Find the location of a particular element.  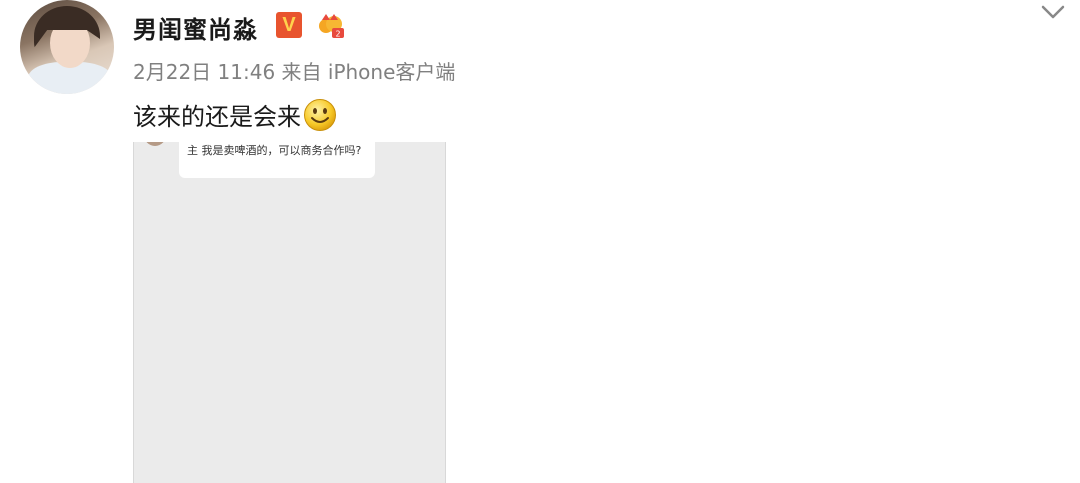

avatar is located at coordinates (67, 47).